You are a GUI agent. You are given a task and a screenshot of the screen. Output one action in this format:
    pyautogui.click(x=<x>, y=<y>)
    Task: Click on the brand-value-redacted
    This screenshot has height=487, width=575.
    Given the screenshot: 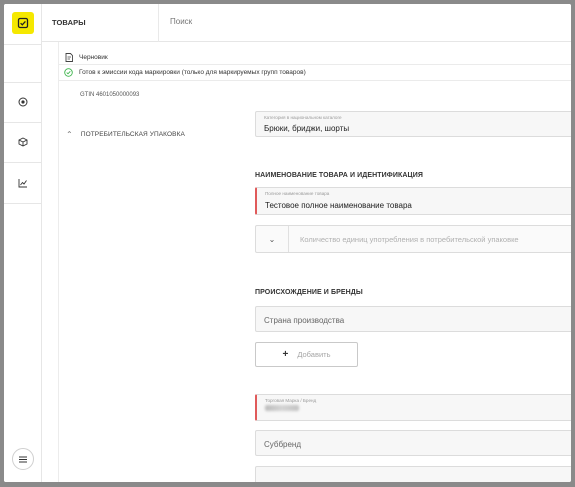 What is the action you would take?
    pyautogui.click(x=282, y=408)
    